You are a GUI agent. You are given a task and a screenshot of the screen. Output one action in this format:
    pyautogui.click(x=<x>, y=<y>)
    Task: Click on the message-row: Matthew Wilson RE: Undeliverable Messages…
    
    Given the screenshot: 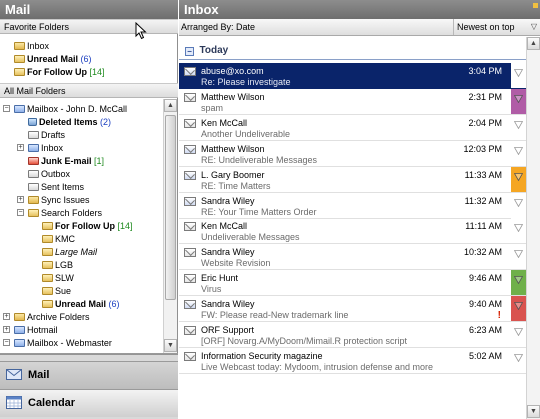 What is the action you would take?
    pyautogui.click(x=352, y=154)
    